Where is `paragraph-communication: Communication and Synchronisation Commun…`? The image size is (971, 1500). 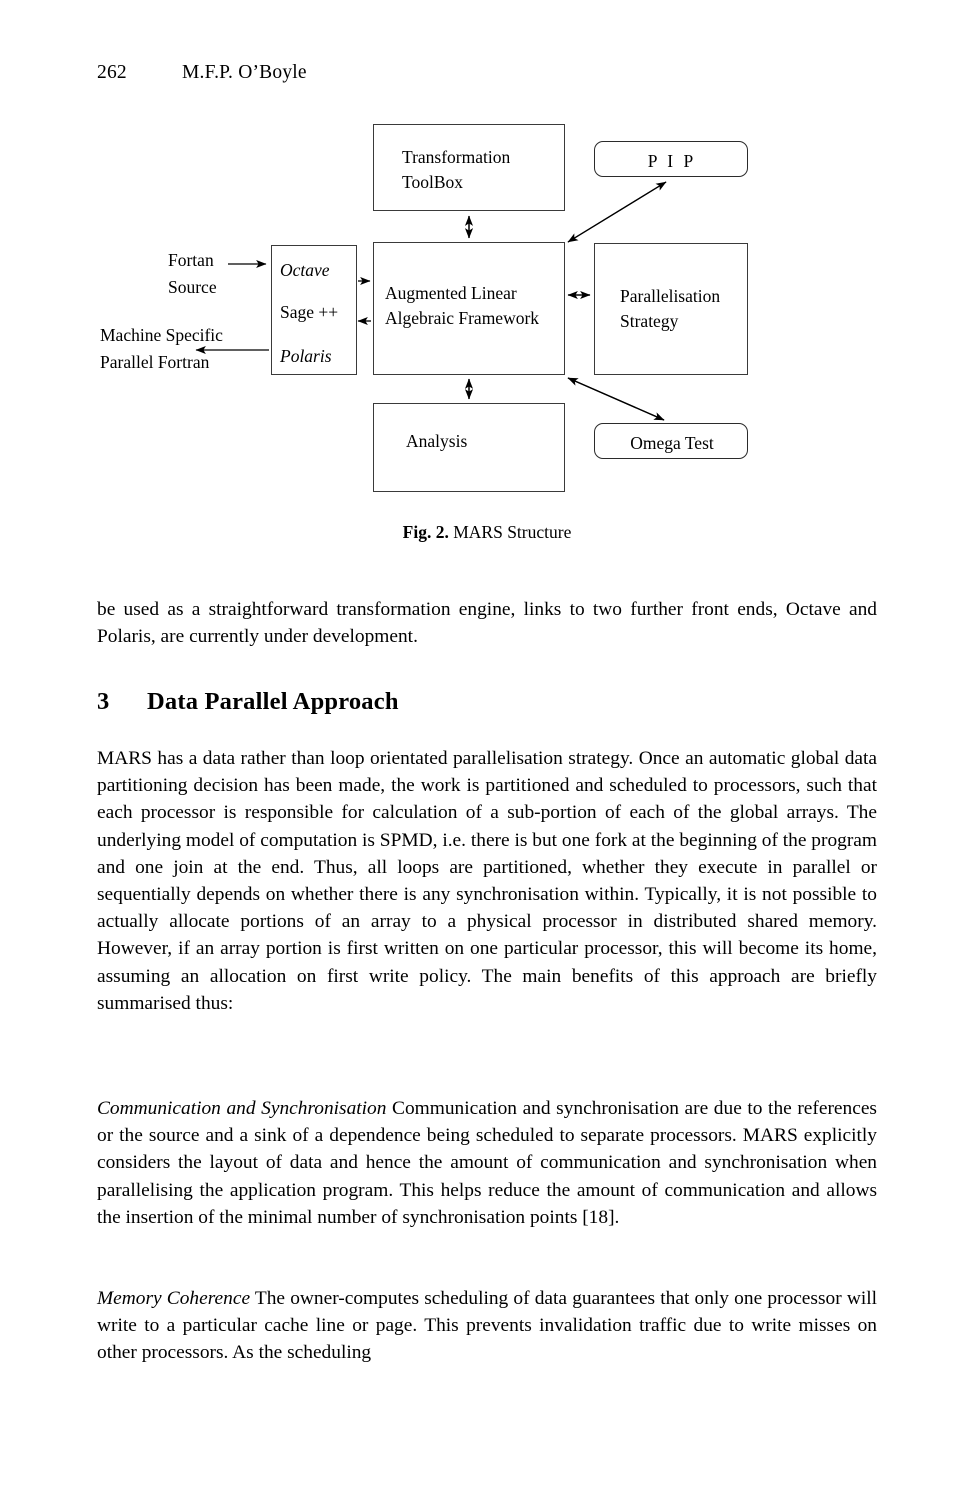 paragraph-communication: Communication and Synchronisation Commun… is located at coordinates (487, 1163).